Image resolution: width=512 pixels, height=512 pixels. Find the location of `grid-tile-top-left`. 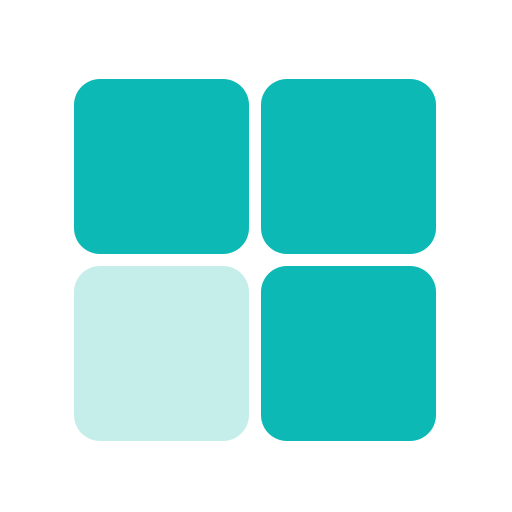

grid-tile-top-left is located at coordinates (161, 166).